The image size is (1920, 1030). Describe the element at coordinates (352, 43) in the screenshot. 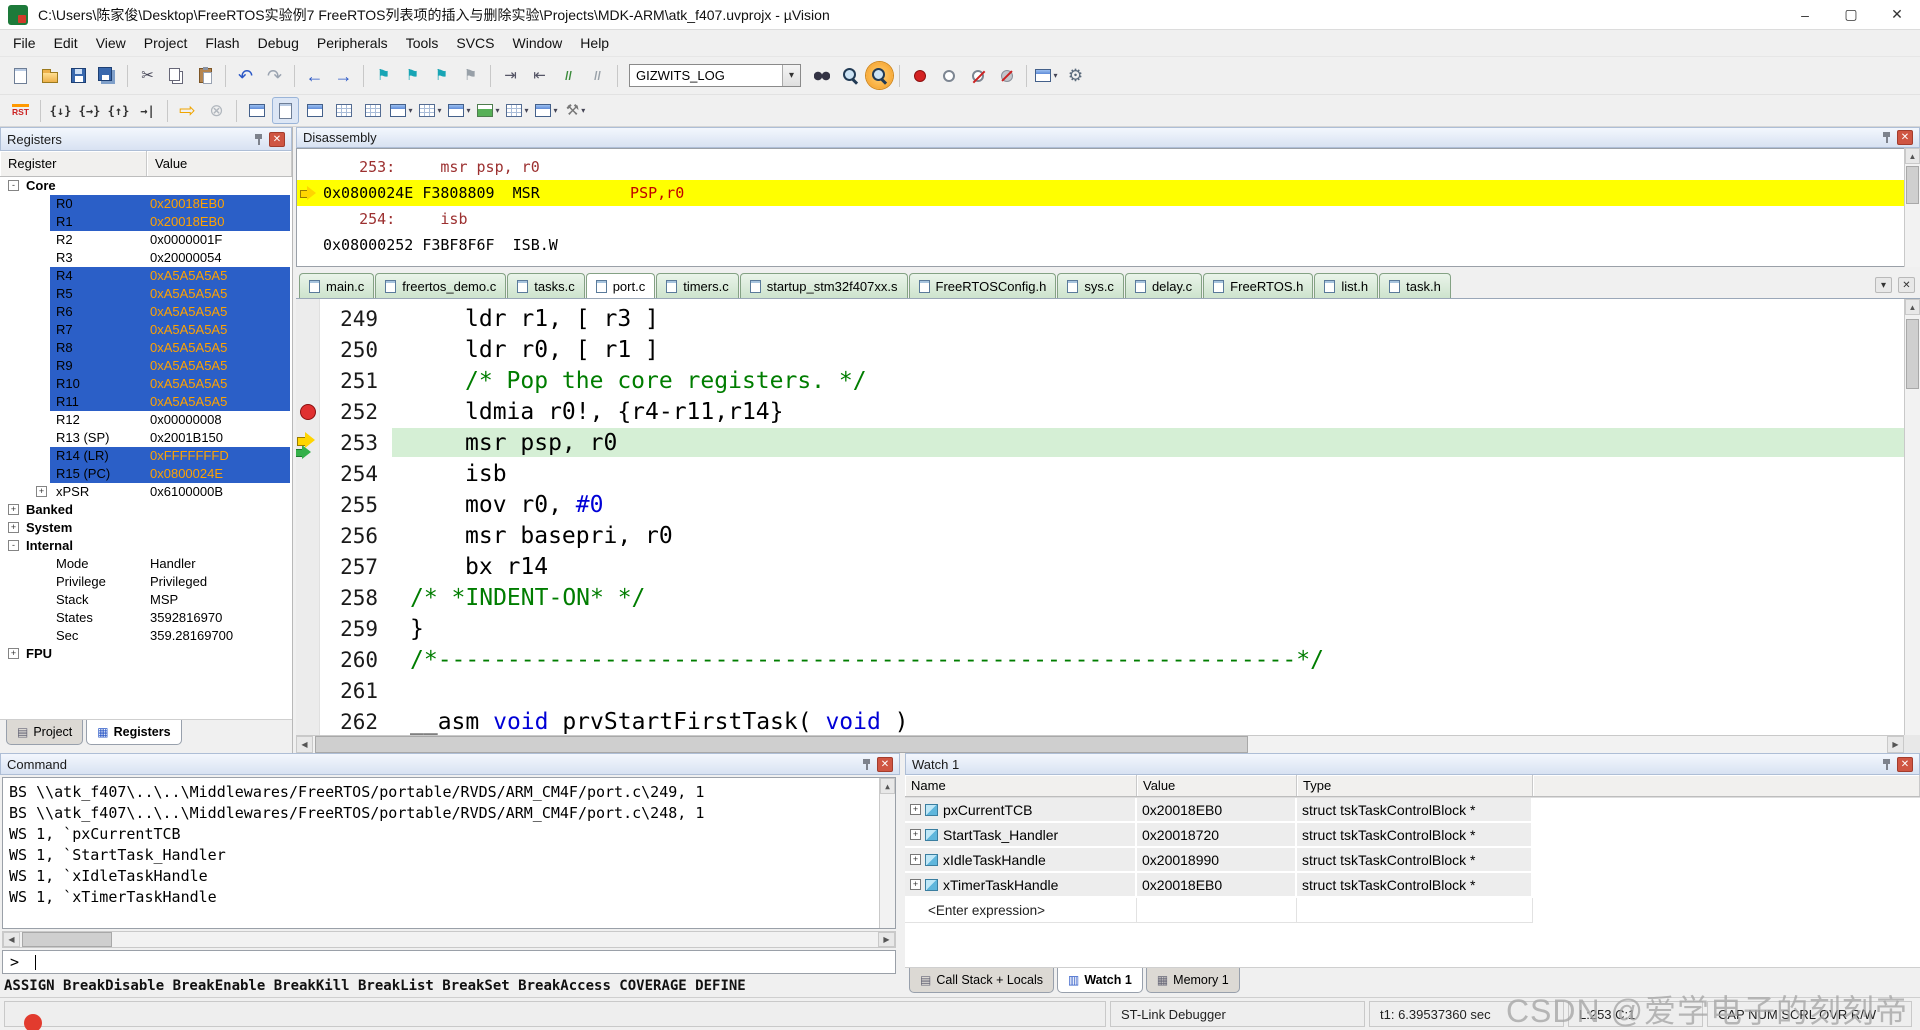

I see `menu-peripherals: Peripherals` at that location.